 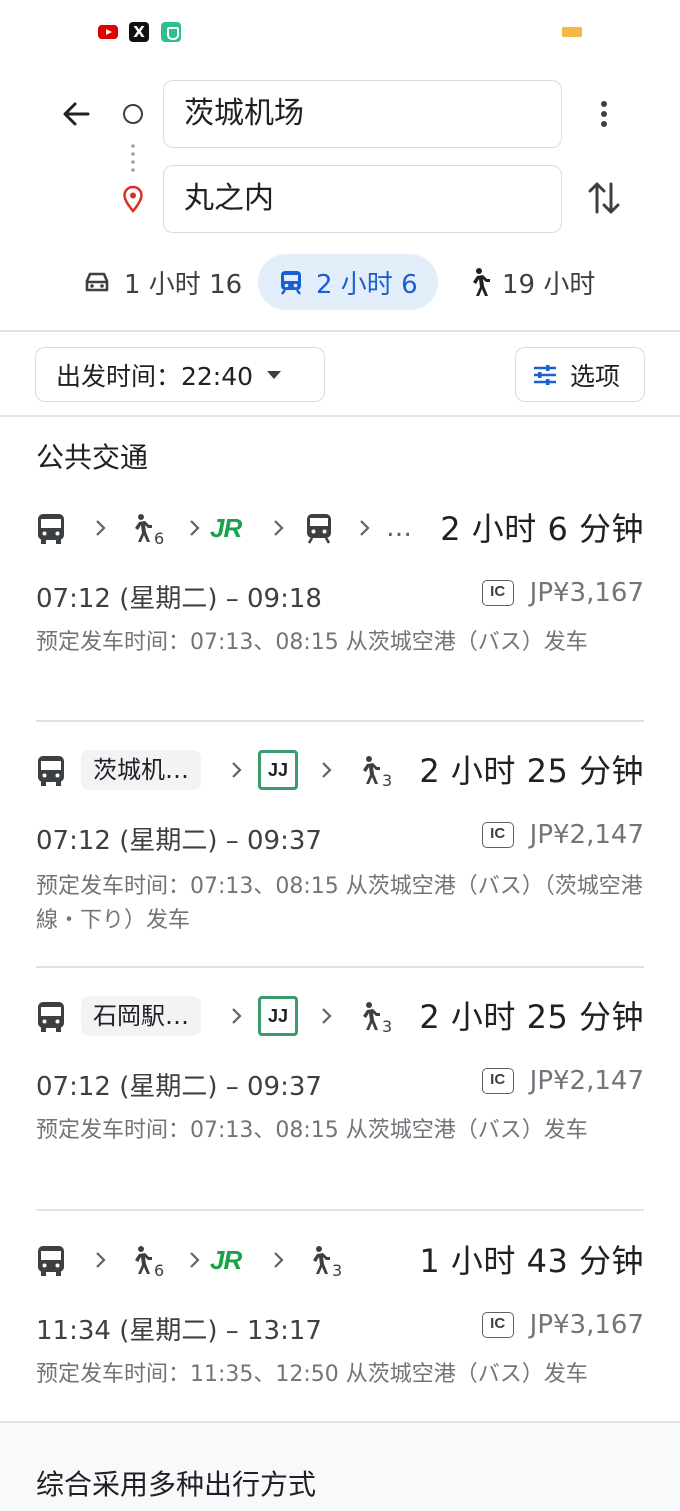 I want to click on destination-input: 丸之内, so click(x=362, y=199).